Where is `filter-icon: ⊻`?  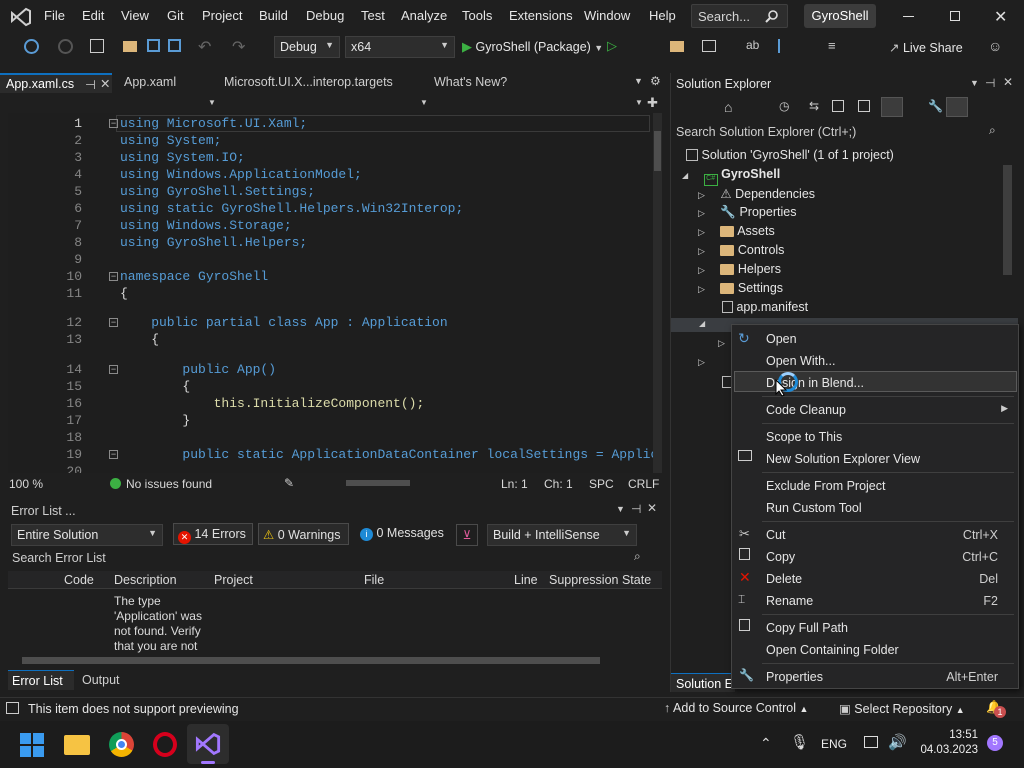 filter-icon: ⊻ is located at coordinates (467, 535).